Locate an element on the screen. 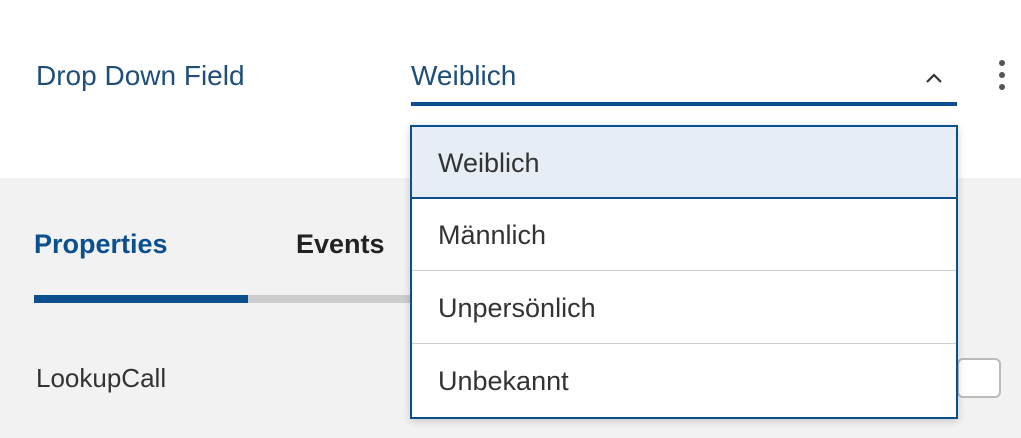  lookupcall-checkbox is located at coordinates (979, 378).